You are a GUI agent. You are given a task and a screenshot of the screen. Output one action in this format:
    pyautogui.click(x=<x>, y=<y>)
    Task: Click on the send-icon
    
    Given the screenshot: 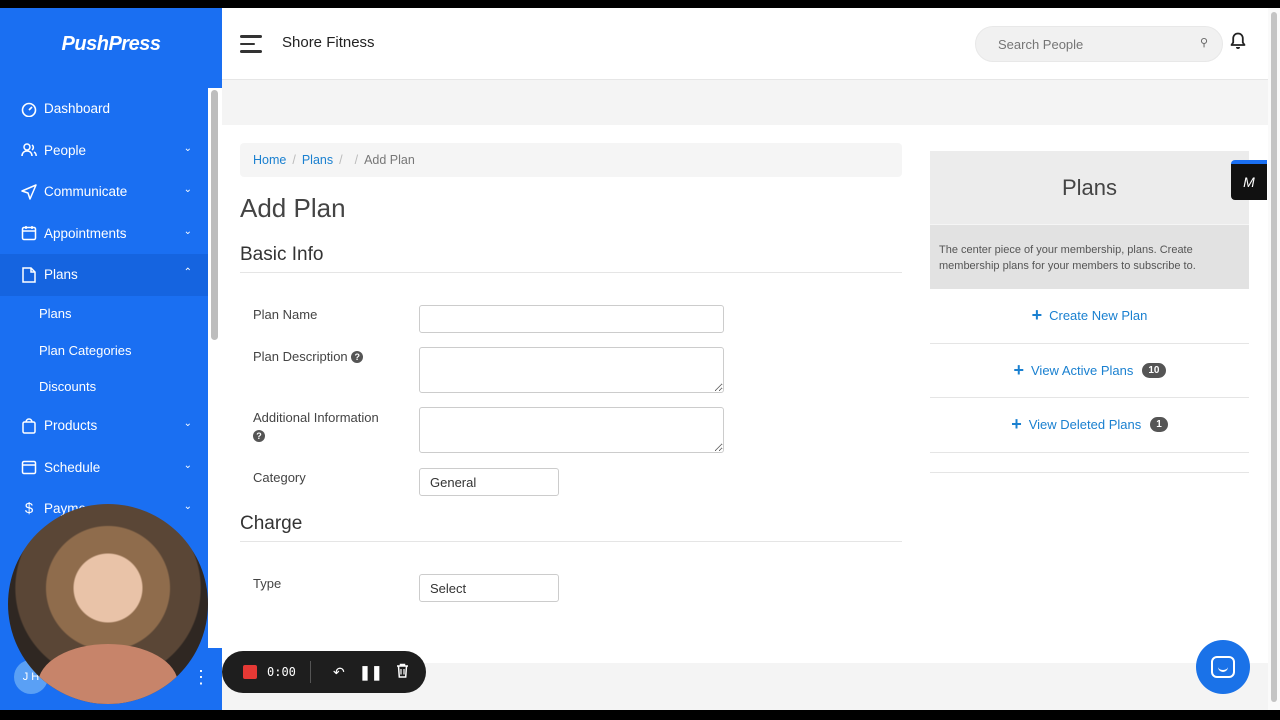 What is the action you would take?
    pyautogui.click(x=29, y=192)
    